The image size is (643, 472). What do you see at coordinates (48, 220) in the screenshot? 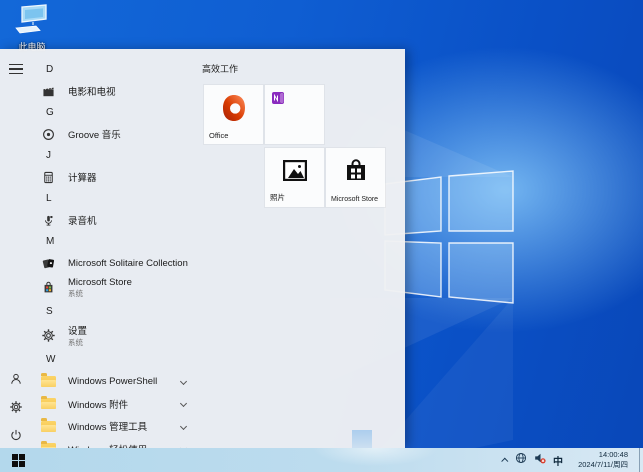
I see `voice-recorder-icon` at bounding box center [48, 220].